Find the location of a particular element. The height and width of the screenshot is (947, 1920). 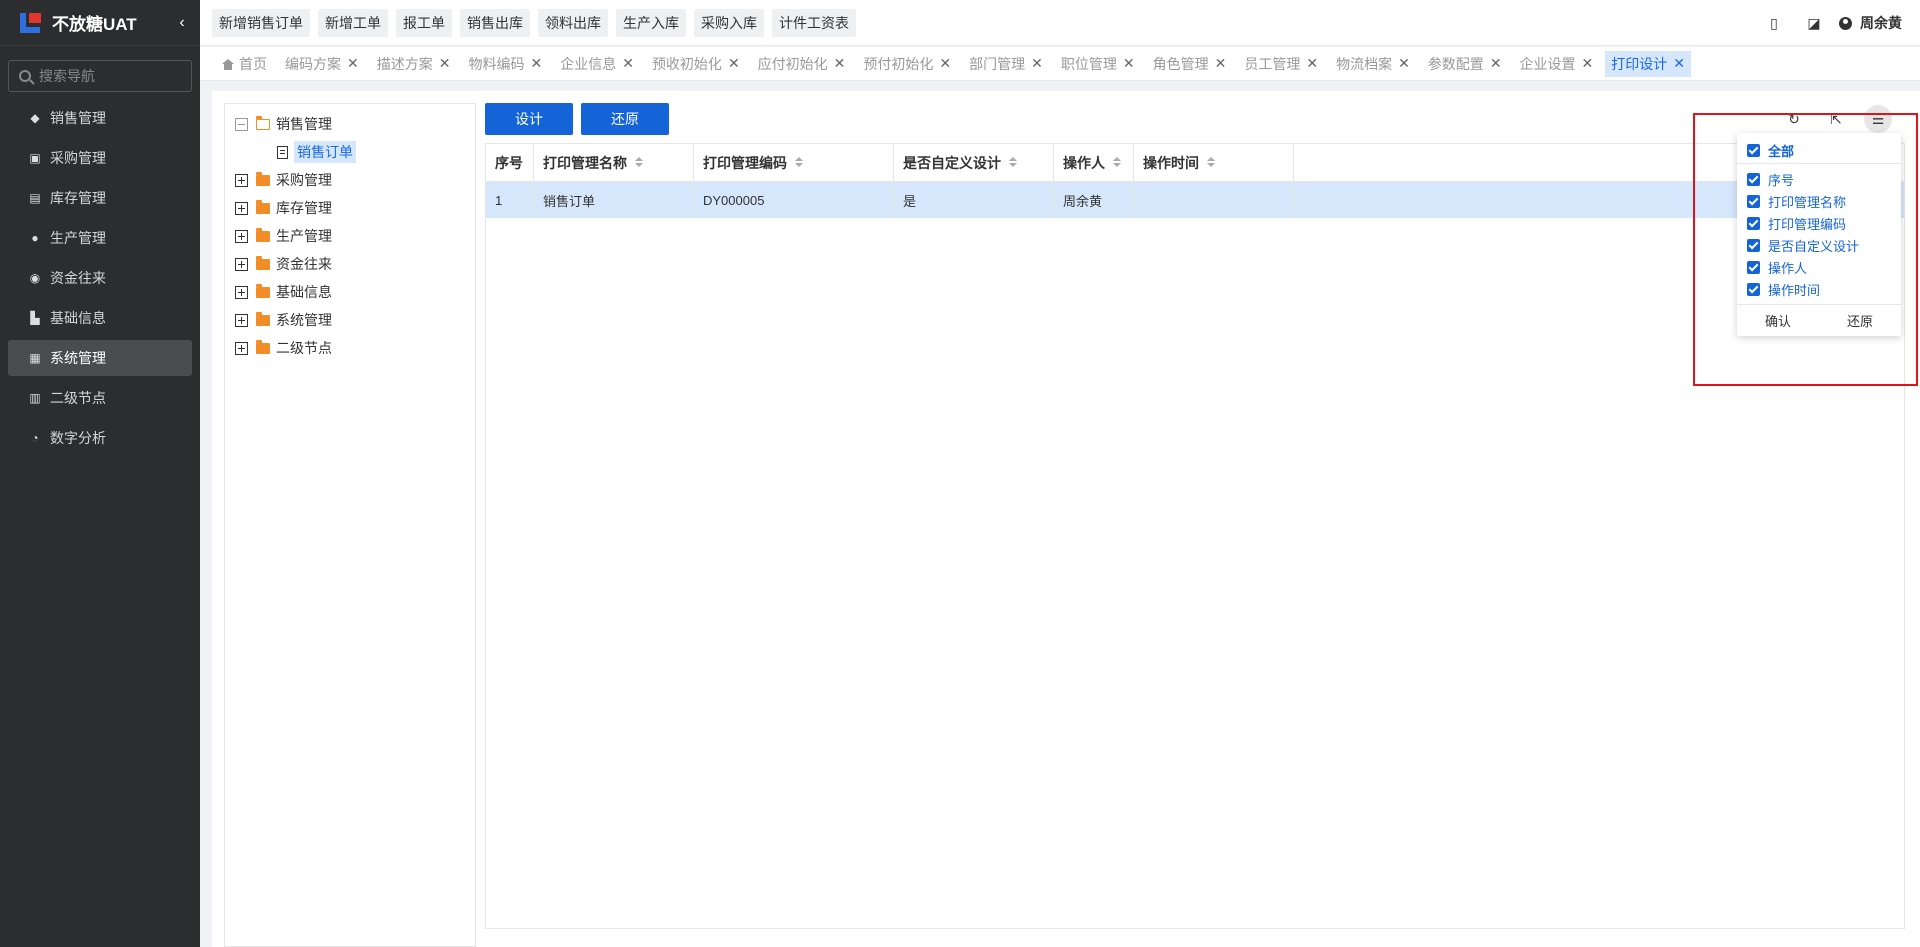

tab-home: 首页 is located at coordinates (244, 64).